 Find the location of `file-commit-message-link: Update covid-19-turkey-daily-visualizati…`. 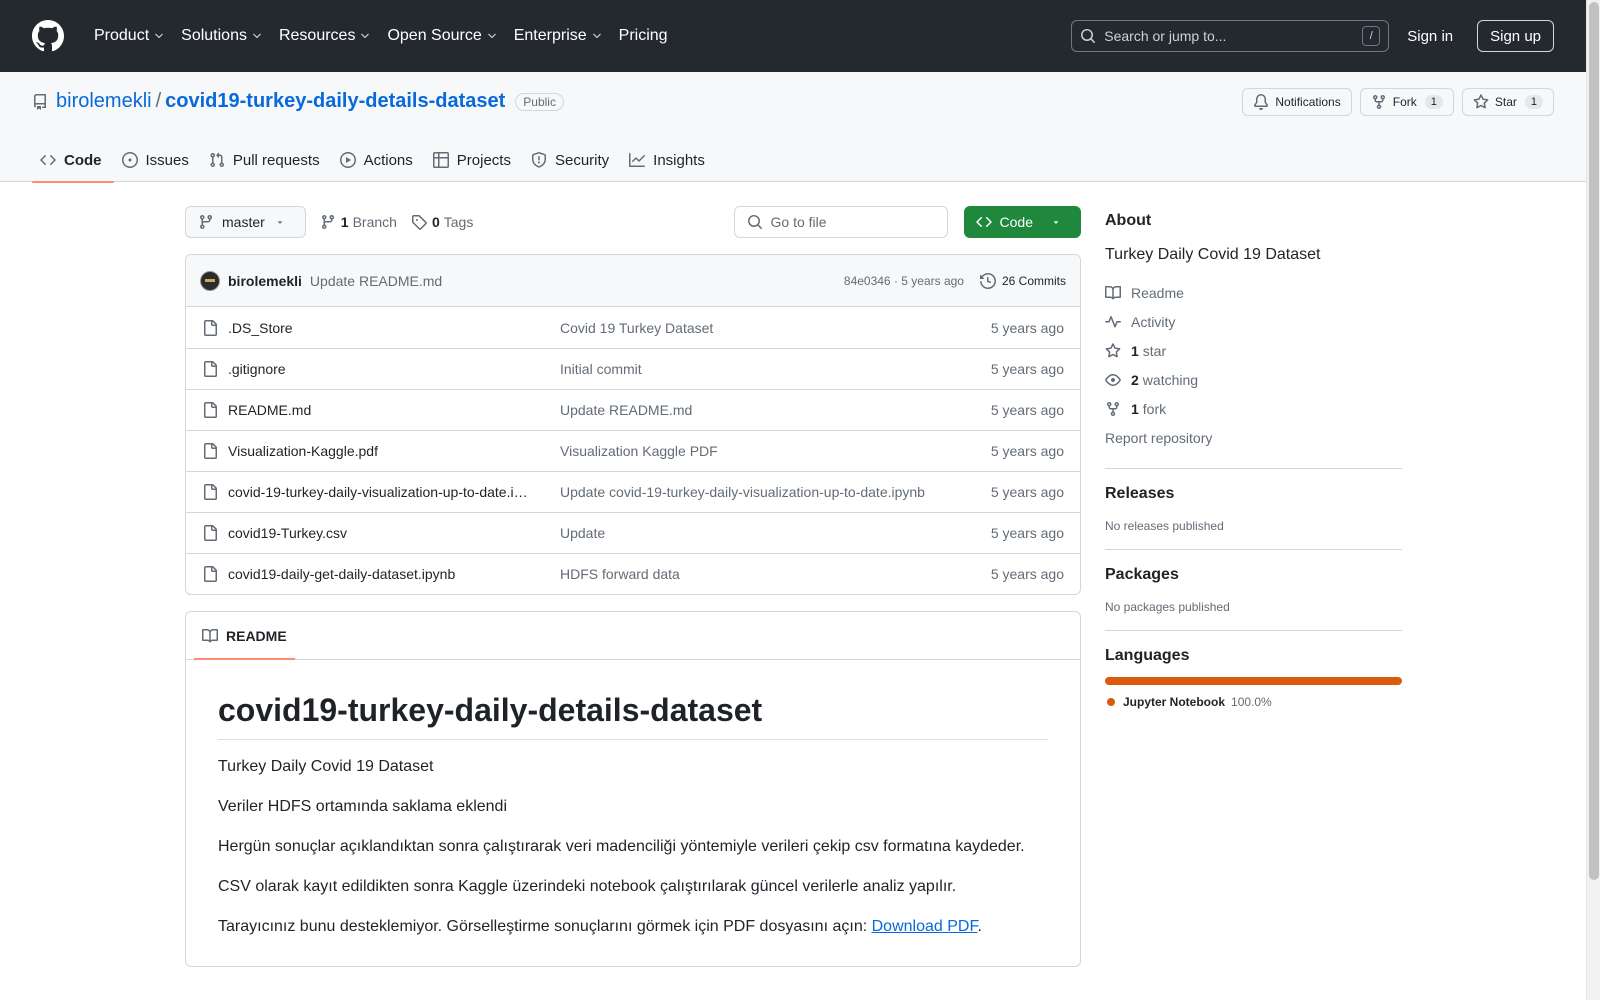

file-commit-message-link: Update covid-19-turkey-daily-visualizati… is located at coordinates (752, 492).